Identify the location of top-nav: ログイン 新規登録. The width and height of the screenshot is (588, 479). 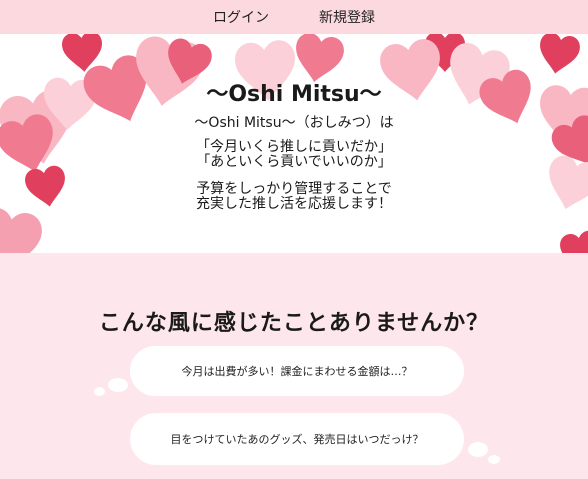
(294, 17).